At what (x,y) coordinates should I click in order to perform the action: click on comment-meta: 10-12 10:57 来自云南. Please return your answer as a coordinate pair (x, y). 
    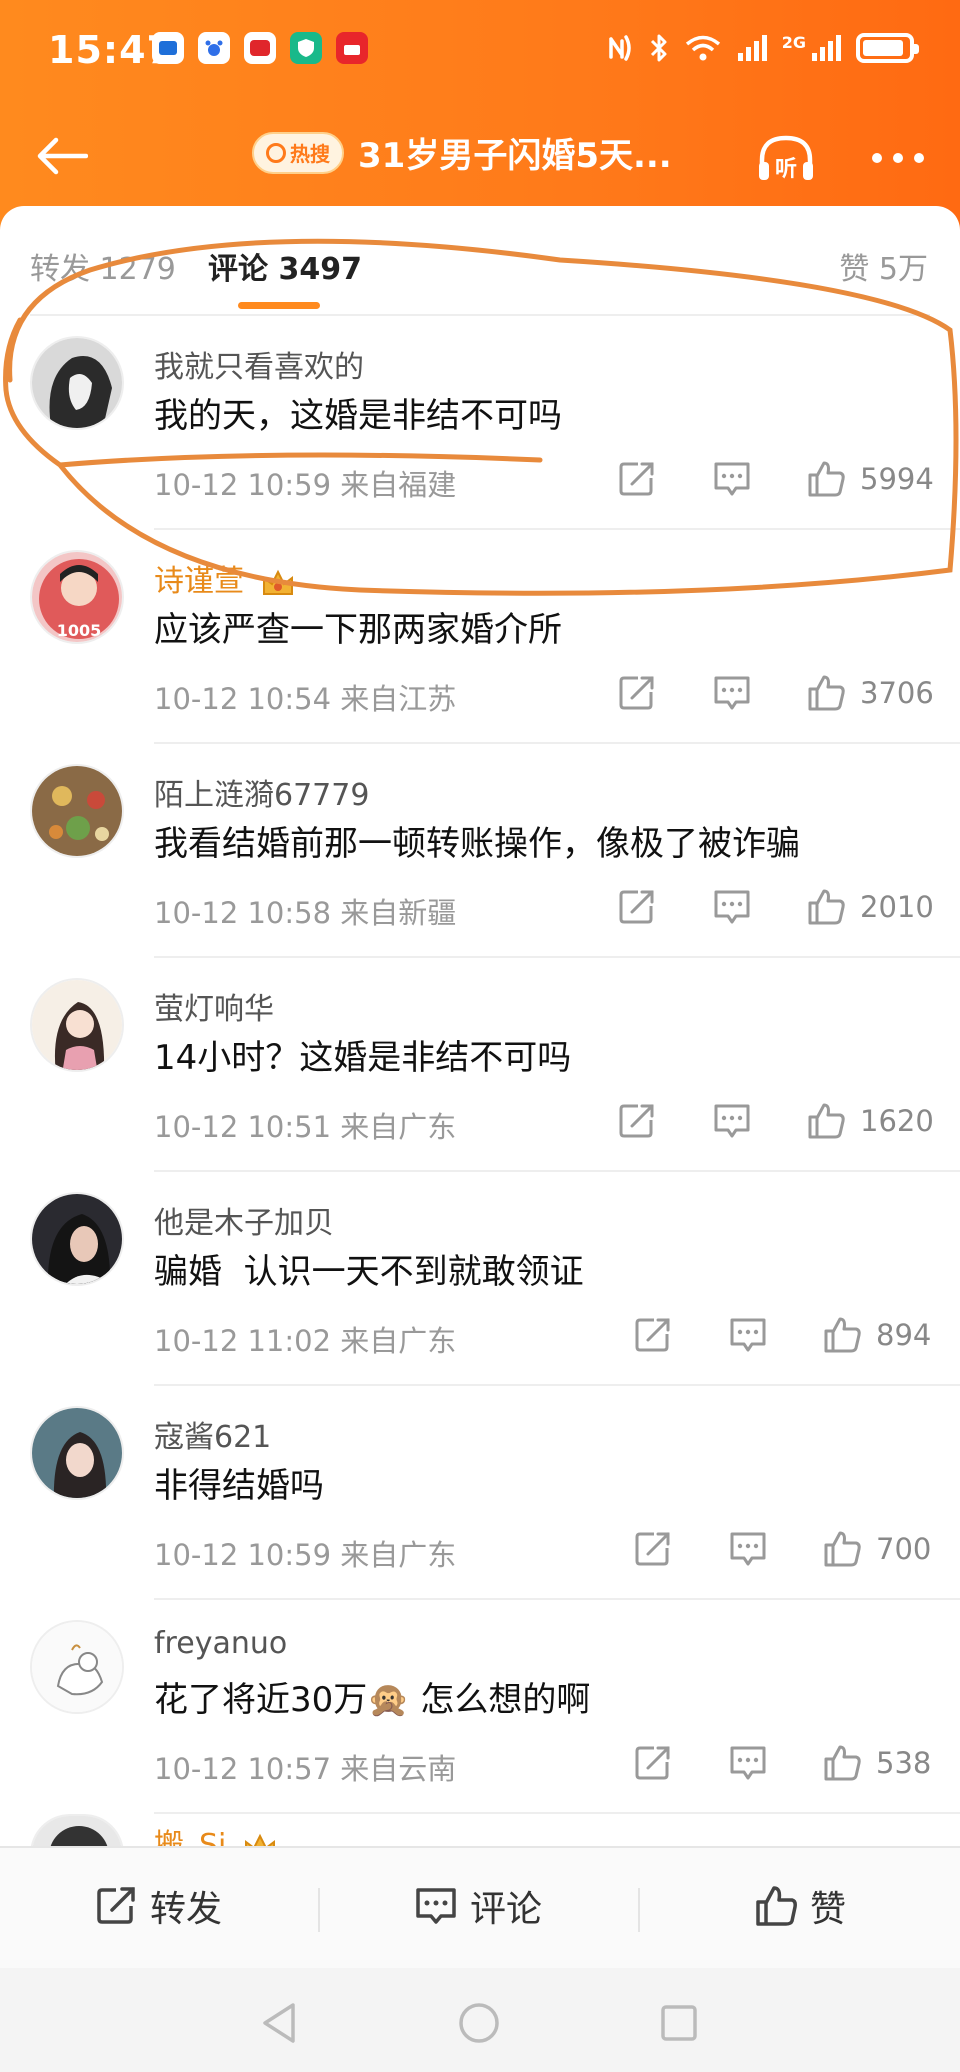
    Looking at the image, I should click on (305, 1767).